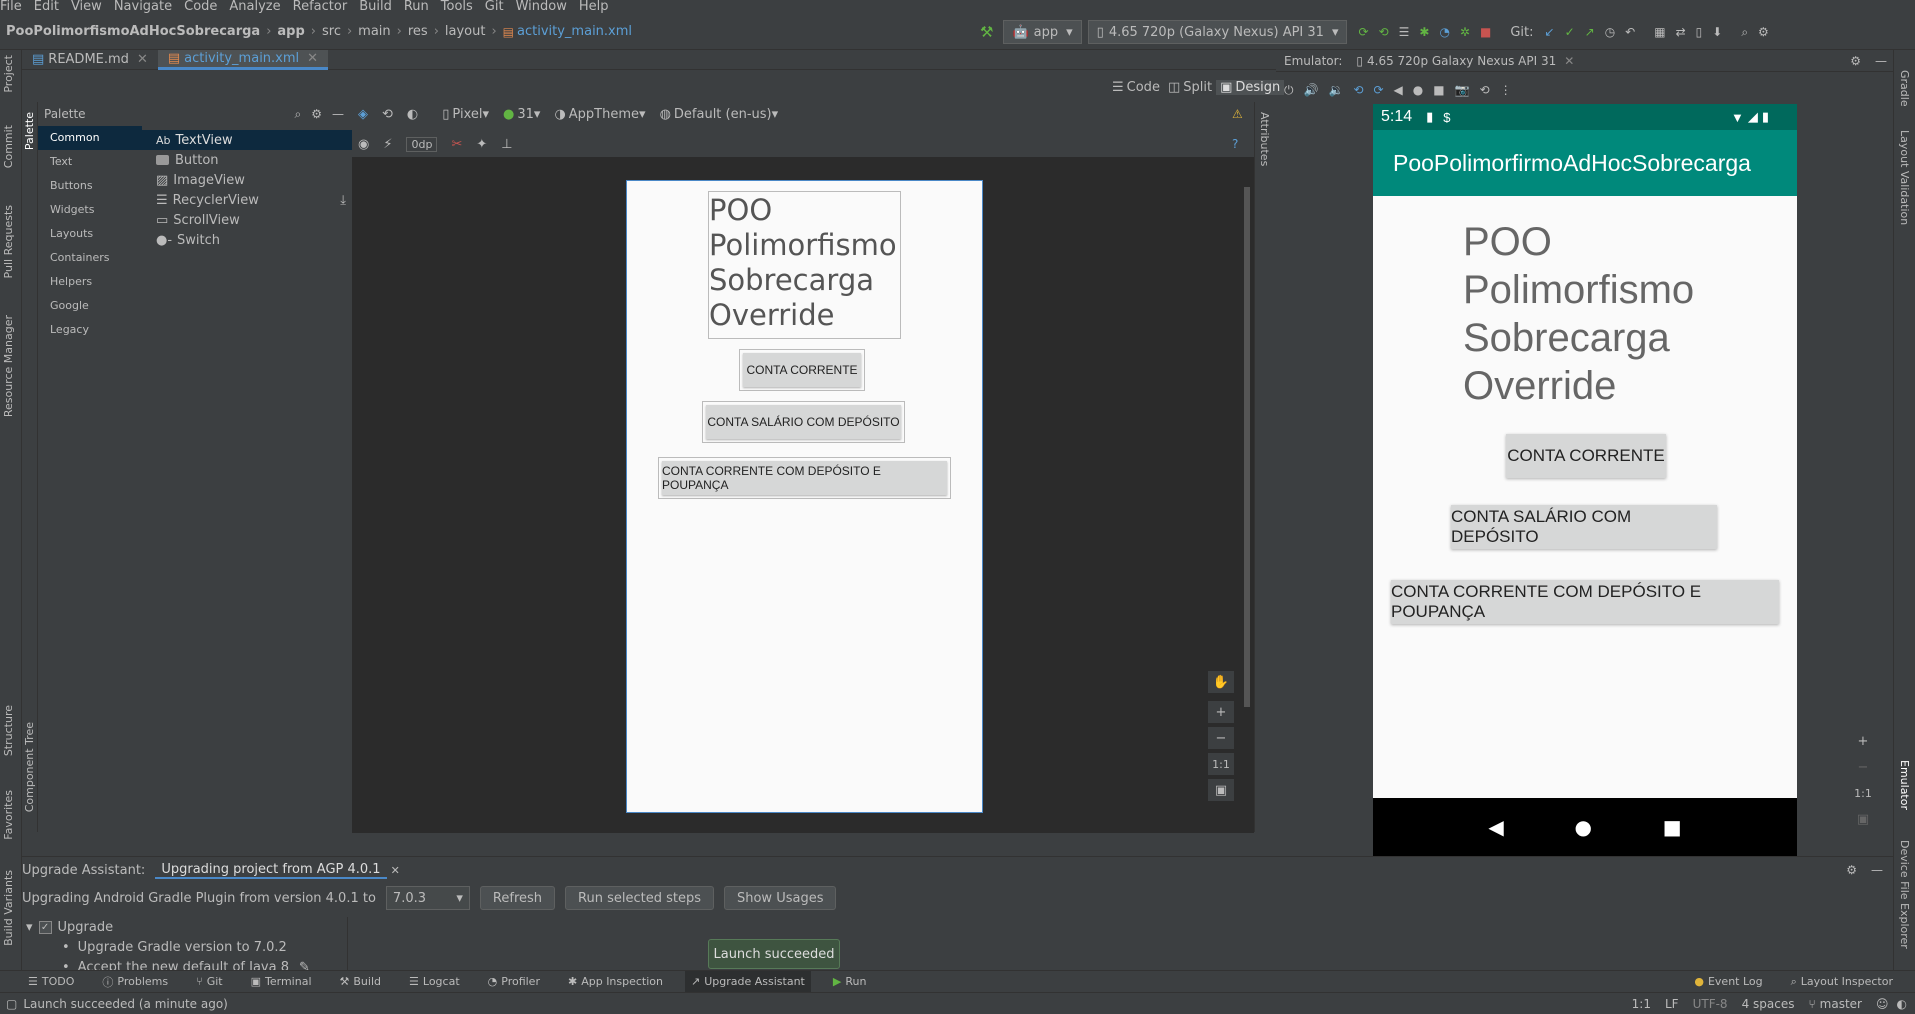 The height and width of the screenshot is (1014, 1915). I want to click on project-tool-button: Project, so click(8, 74).